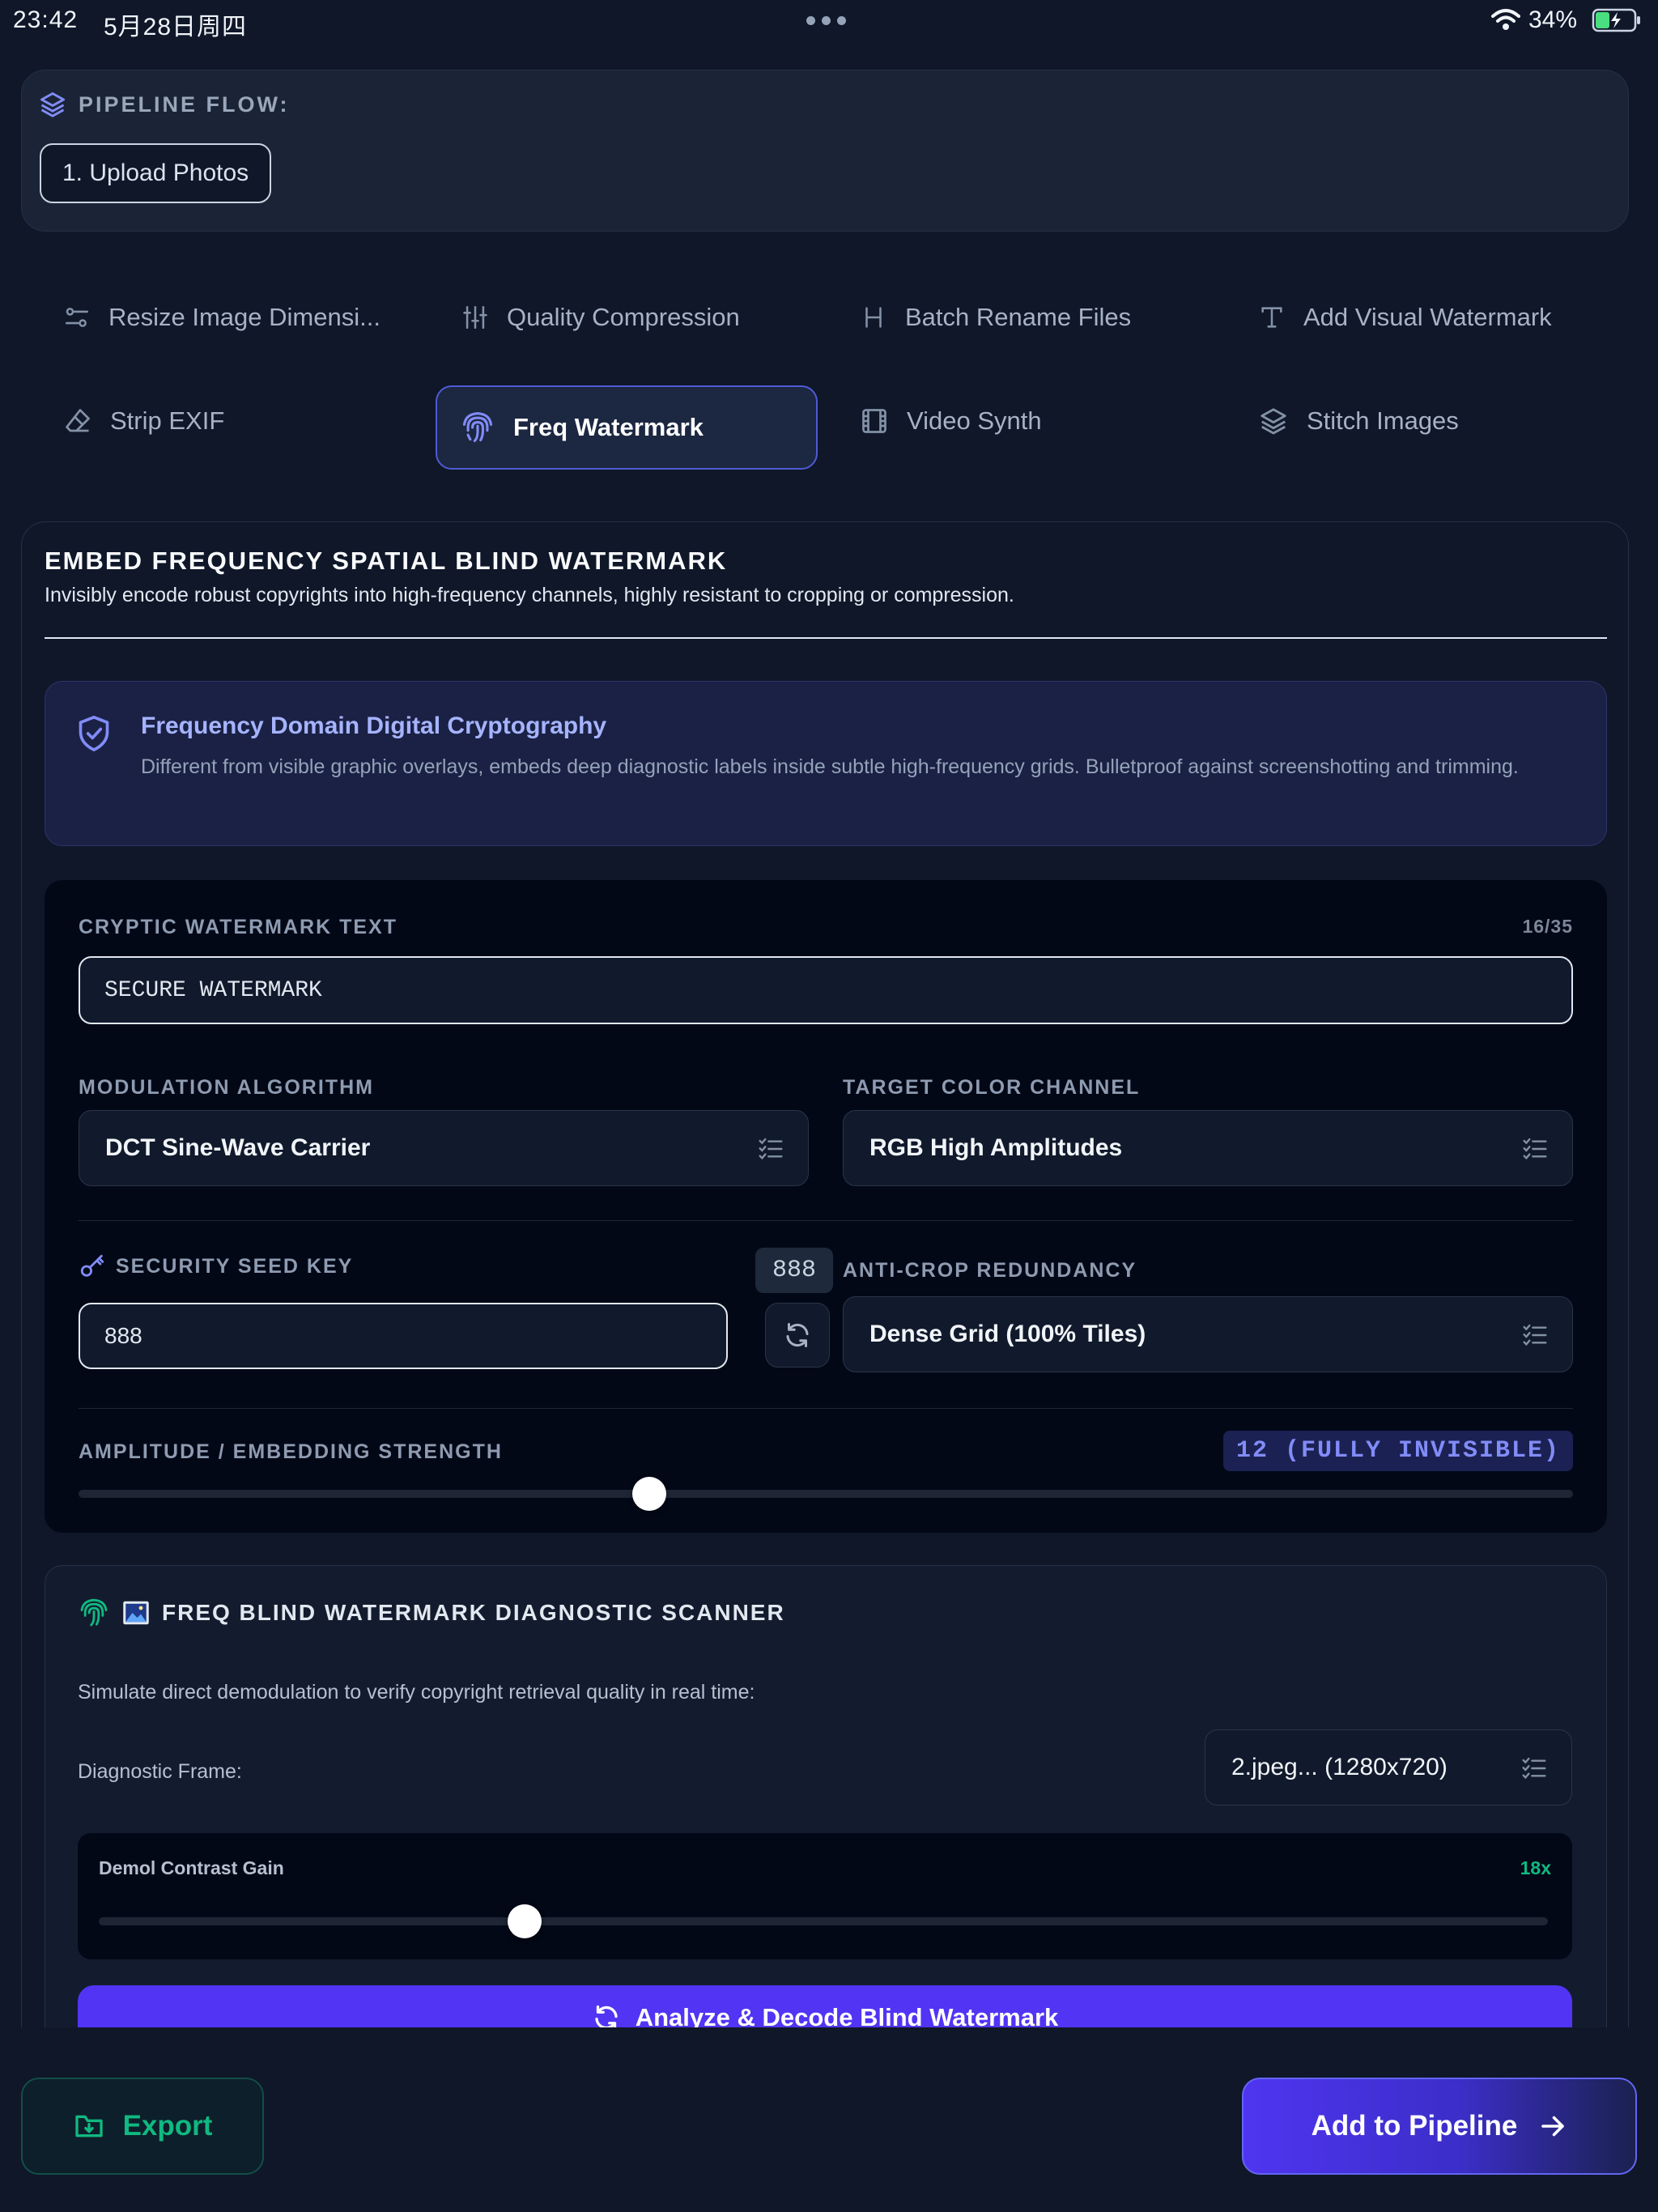  I want to click on export-label: Export, so click(167, 2126).